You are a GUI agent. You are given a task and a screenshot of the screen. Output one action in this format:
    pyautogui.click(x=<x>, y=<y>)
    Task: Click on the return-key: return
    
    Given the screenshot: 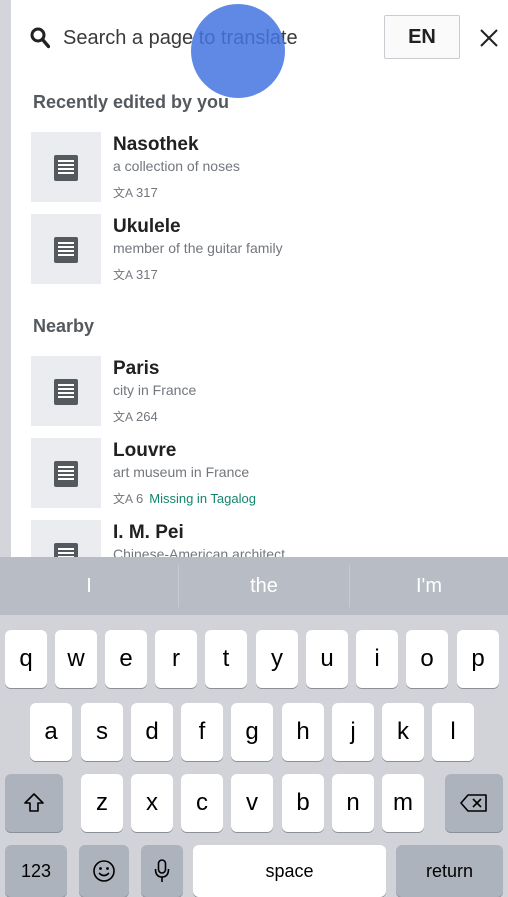 What is the action you would take?
    pyautogui.click(x=449, y=871)
    